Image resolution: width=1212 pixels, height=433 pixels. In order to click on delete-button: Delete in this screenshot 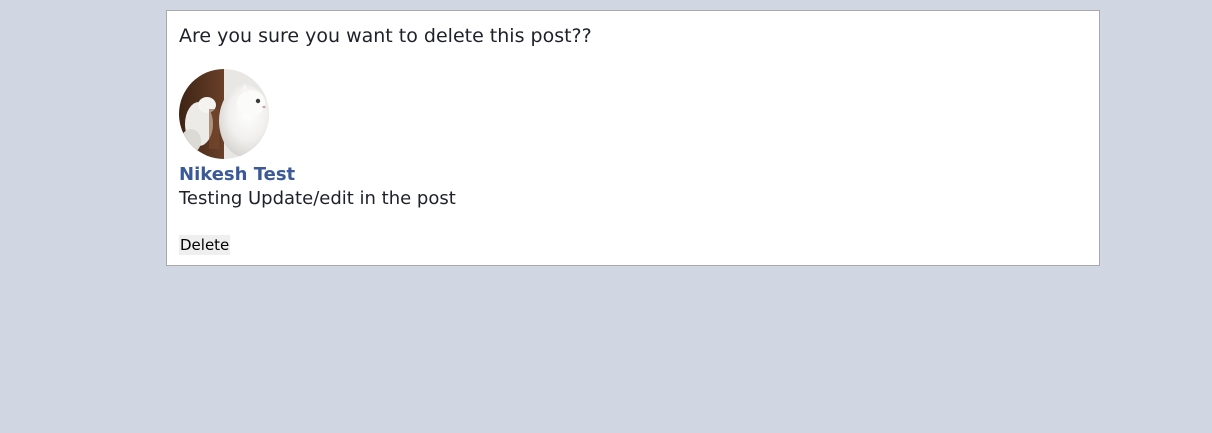, I will do `click(205, 245)`.